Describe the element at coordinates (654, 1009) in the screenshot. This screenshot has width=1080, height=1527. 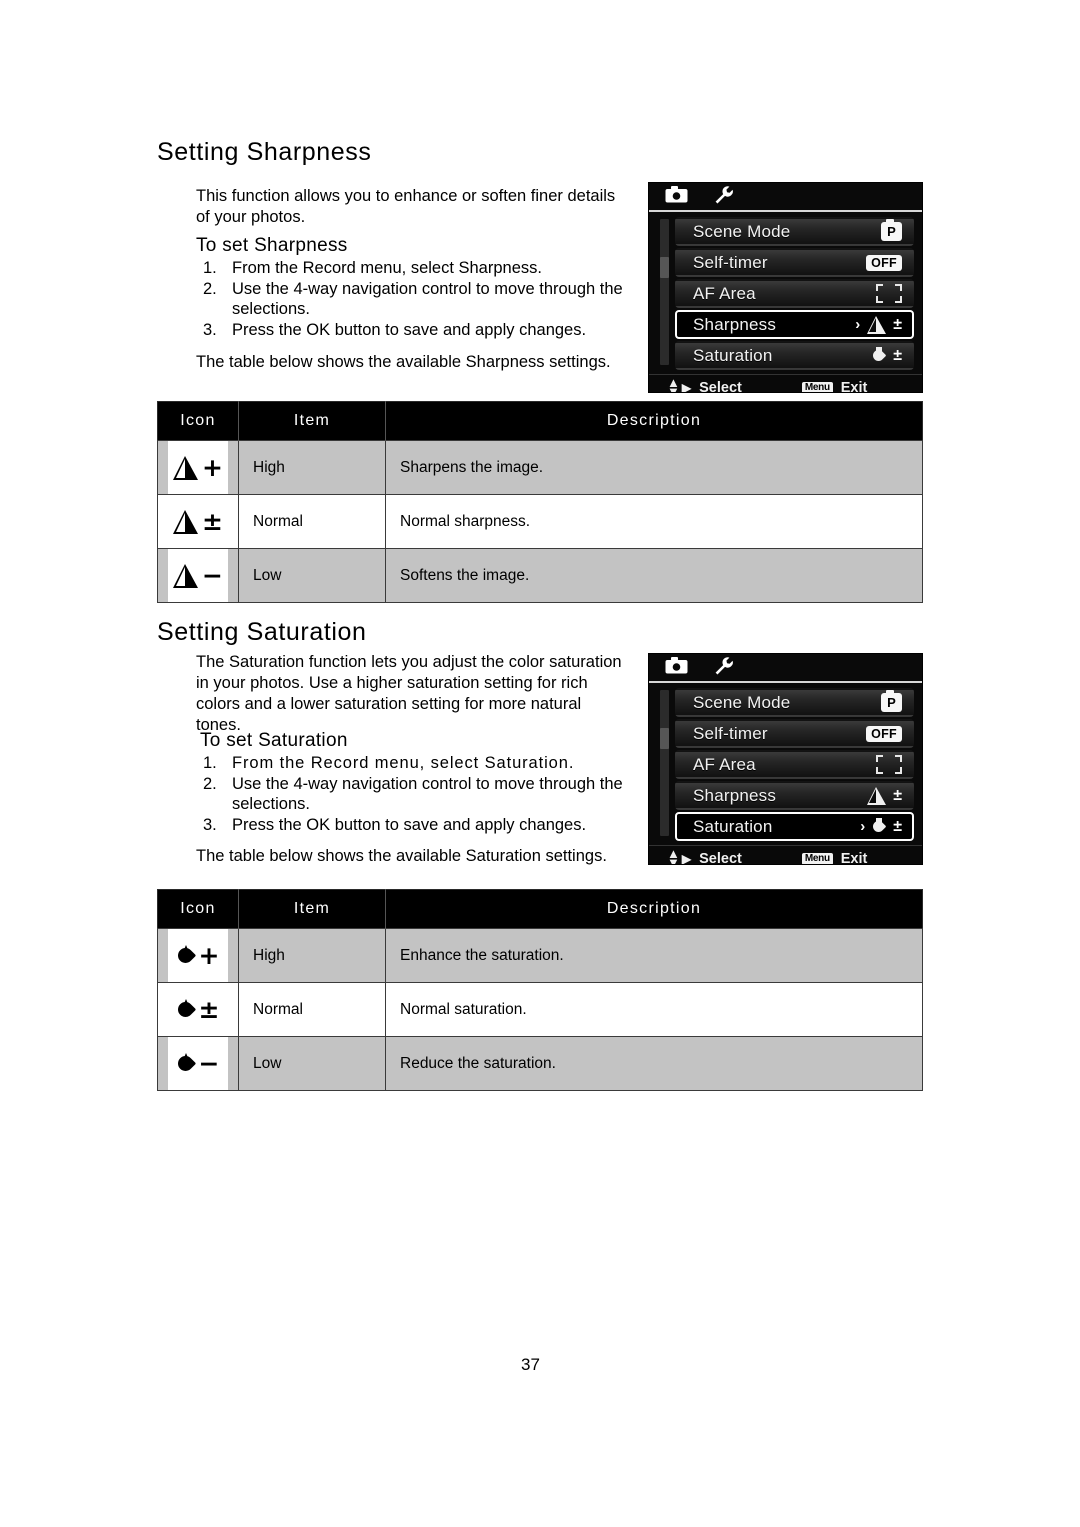
I see `item-description: Normal saturation.` at that location.